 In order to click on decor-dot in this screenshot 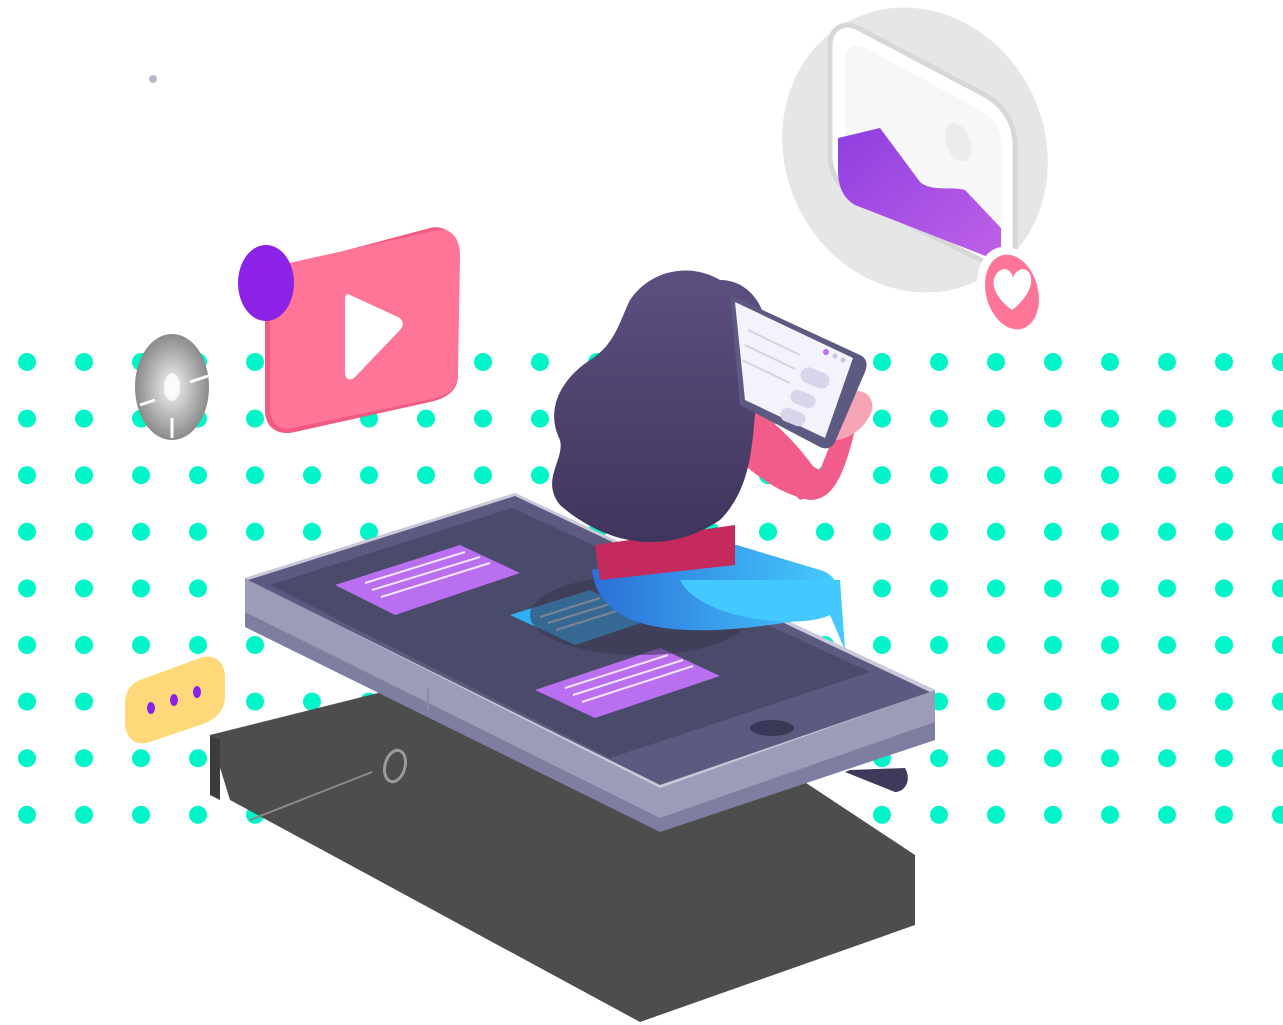, I will do `click(153, 79)`.